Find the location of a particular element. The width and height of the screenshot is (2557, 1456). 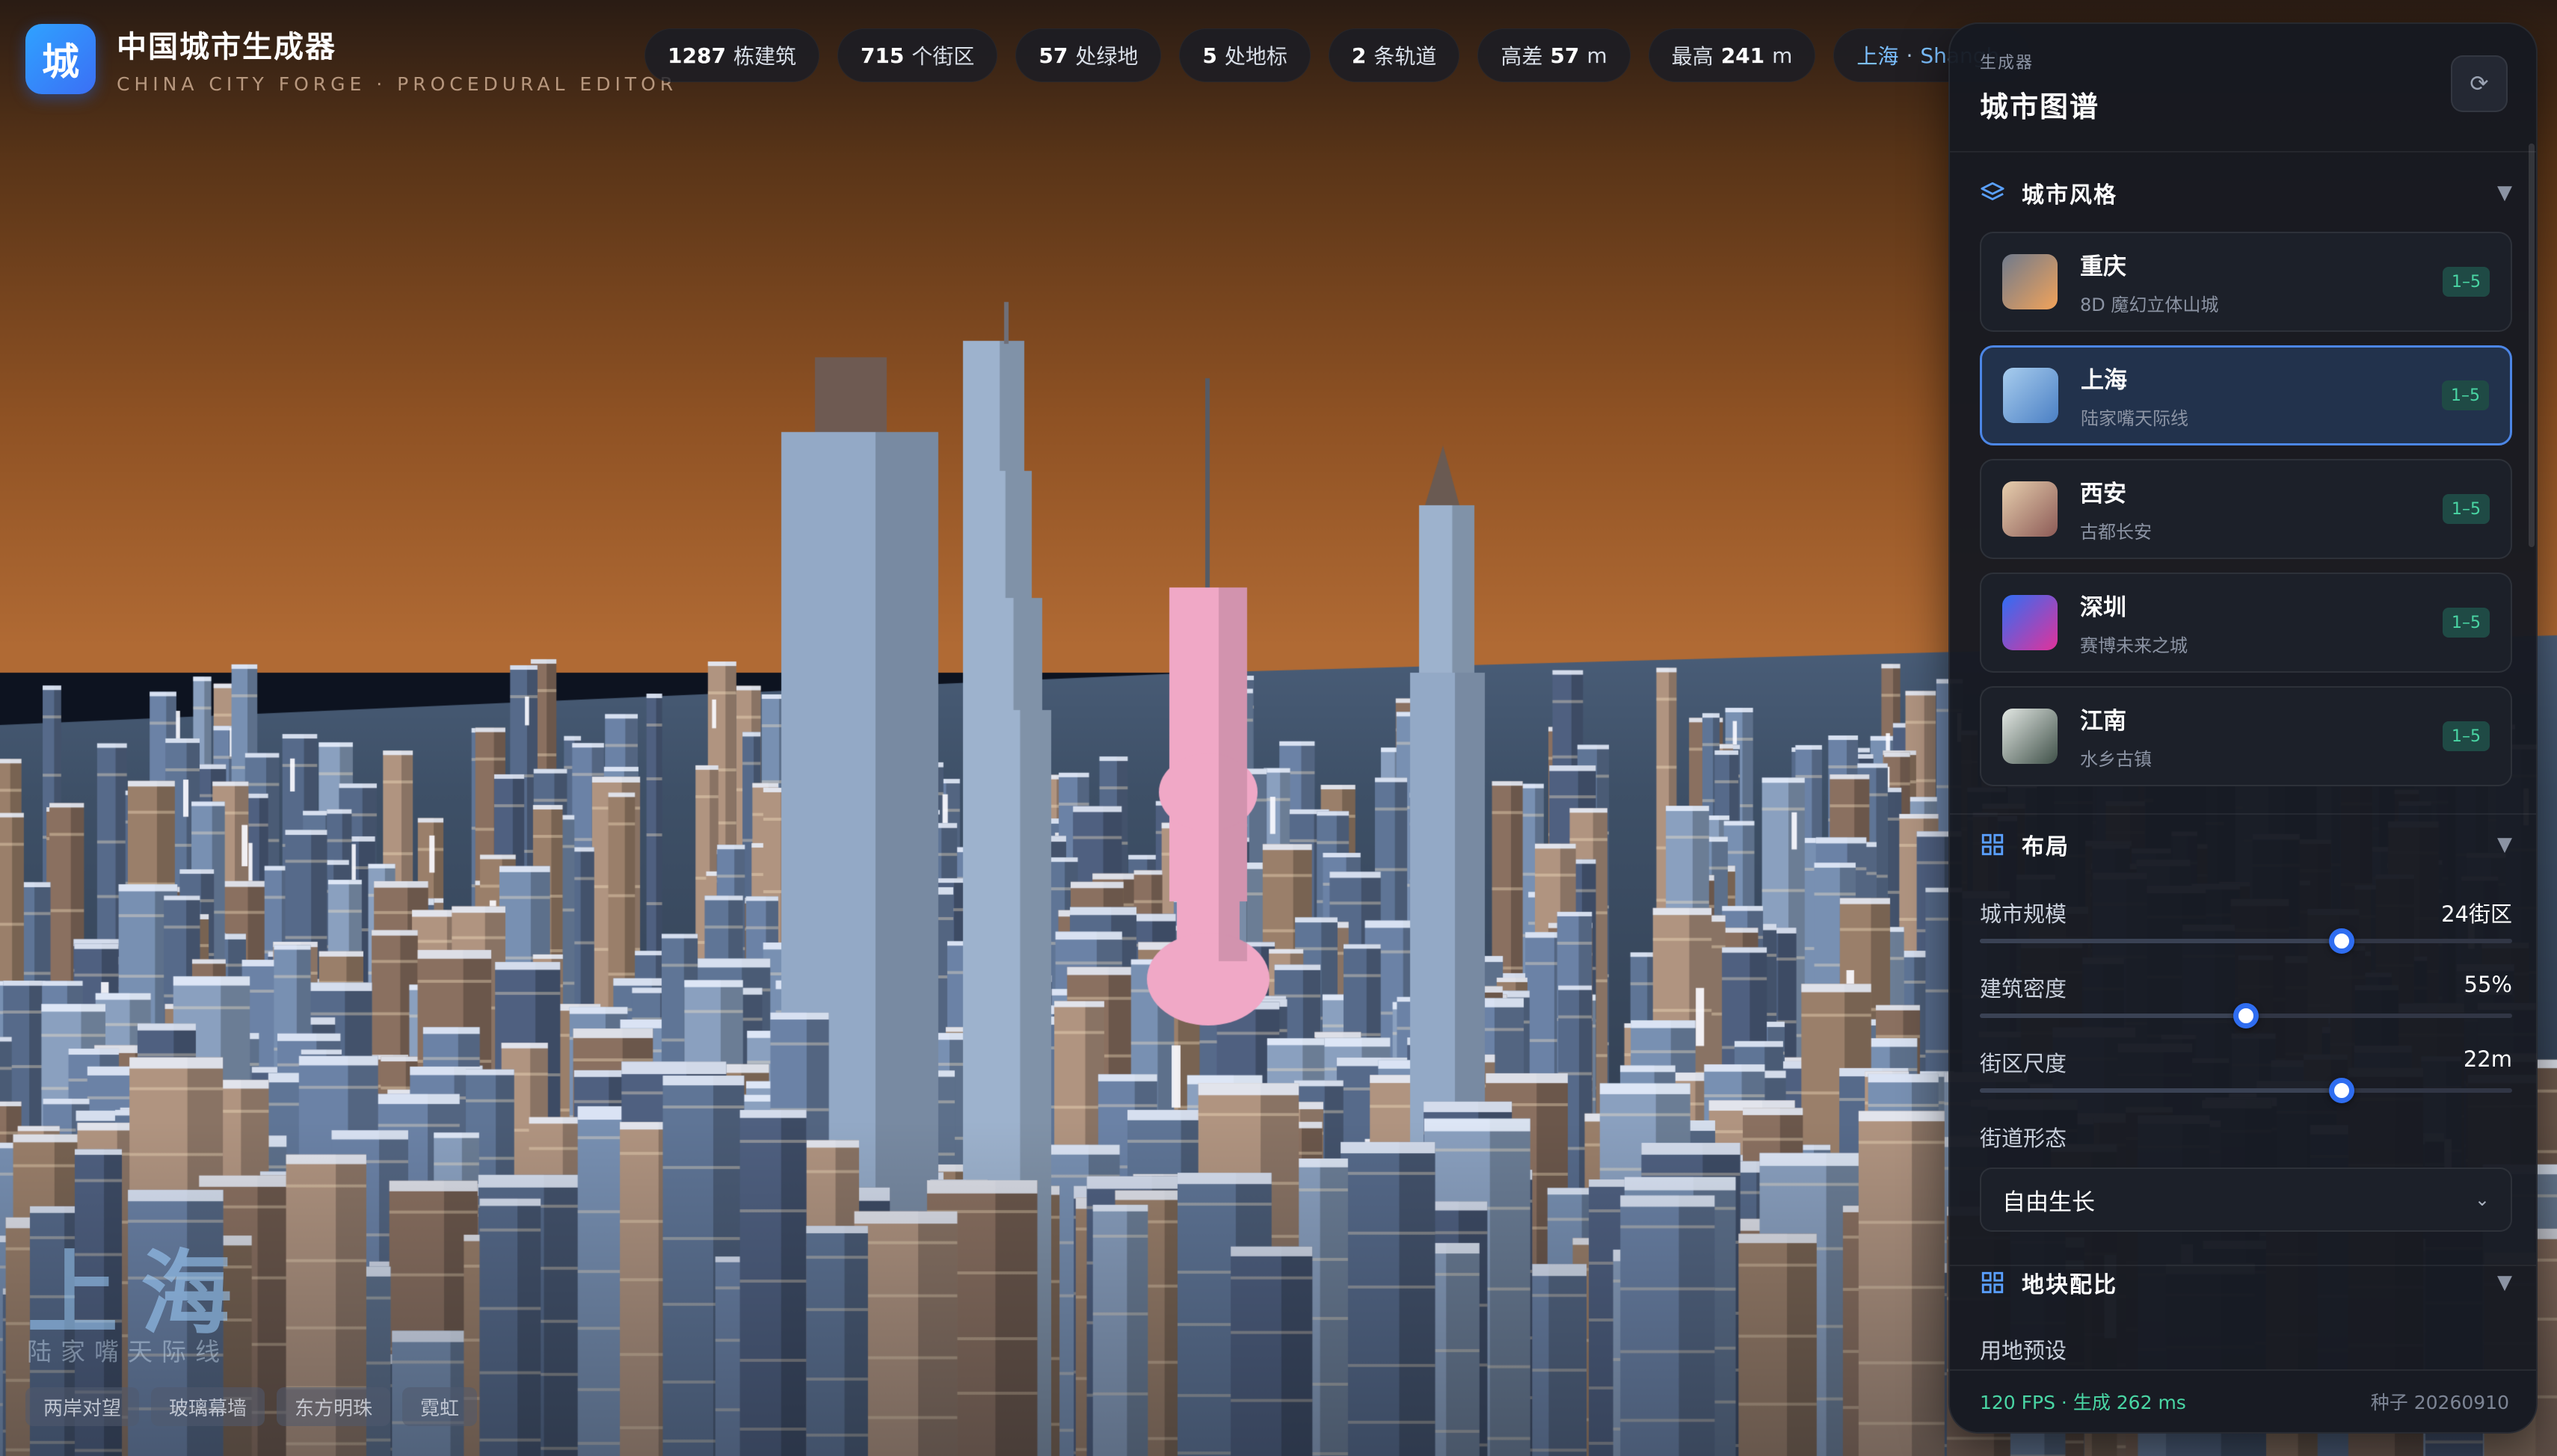

refresh-icon: ⟳ is located at coordinates (2479, 83).